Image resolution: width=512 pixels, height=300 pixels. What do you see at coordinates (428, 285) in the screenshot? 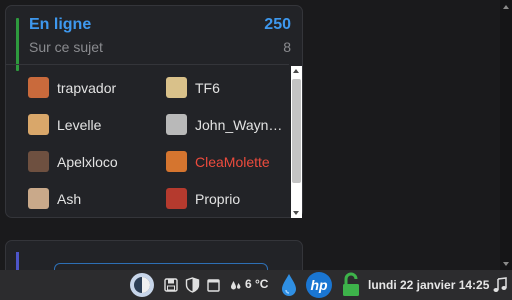
I see `taskbar-clock: lundi 22 janvier 14:25` at bounding box center [428, 285].